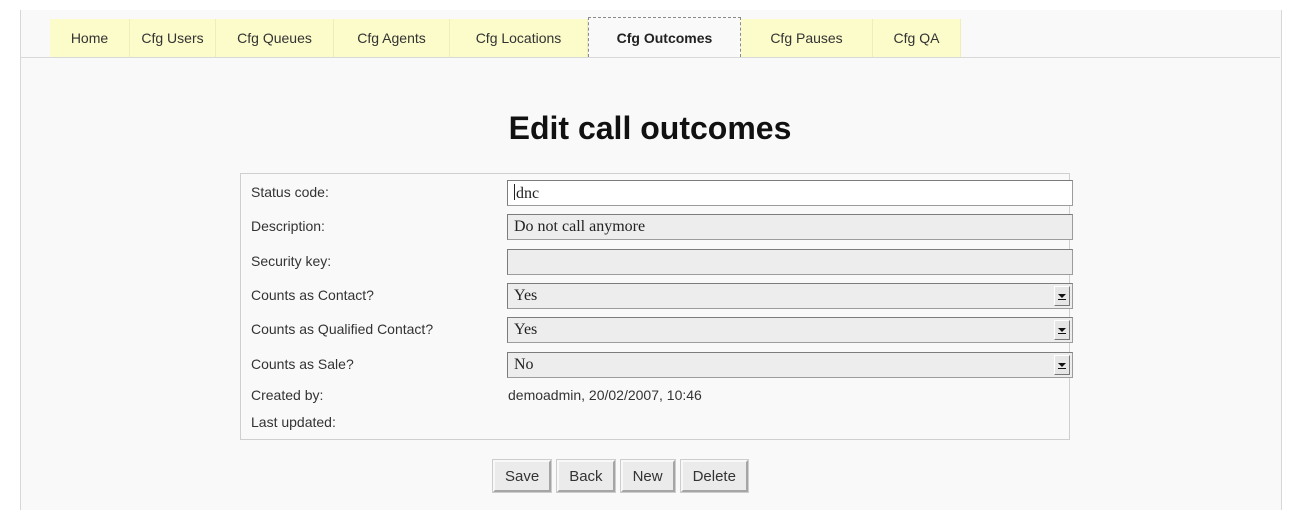 The image size is (1290, 510). I want to click on created-by-label: Created by:, so click(287, 395).